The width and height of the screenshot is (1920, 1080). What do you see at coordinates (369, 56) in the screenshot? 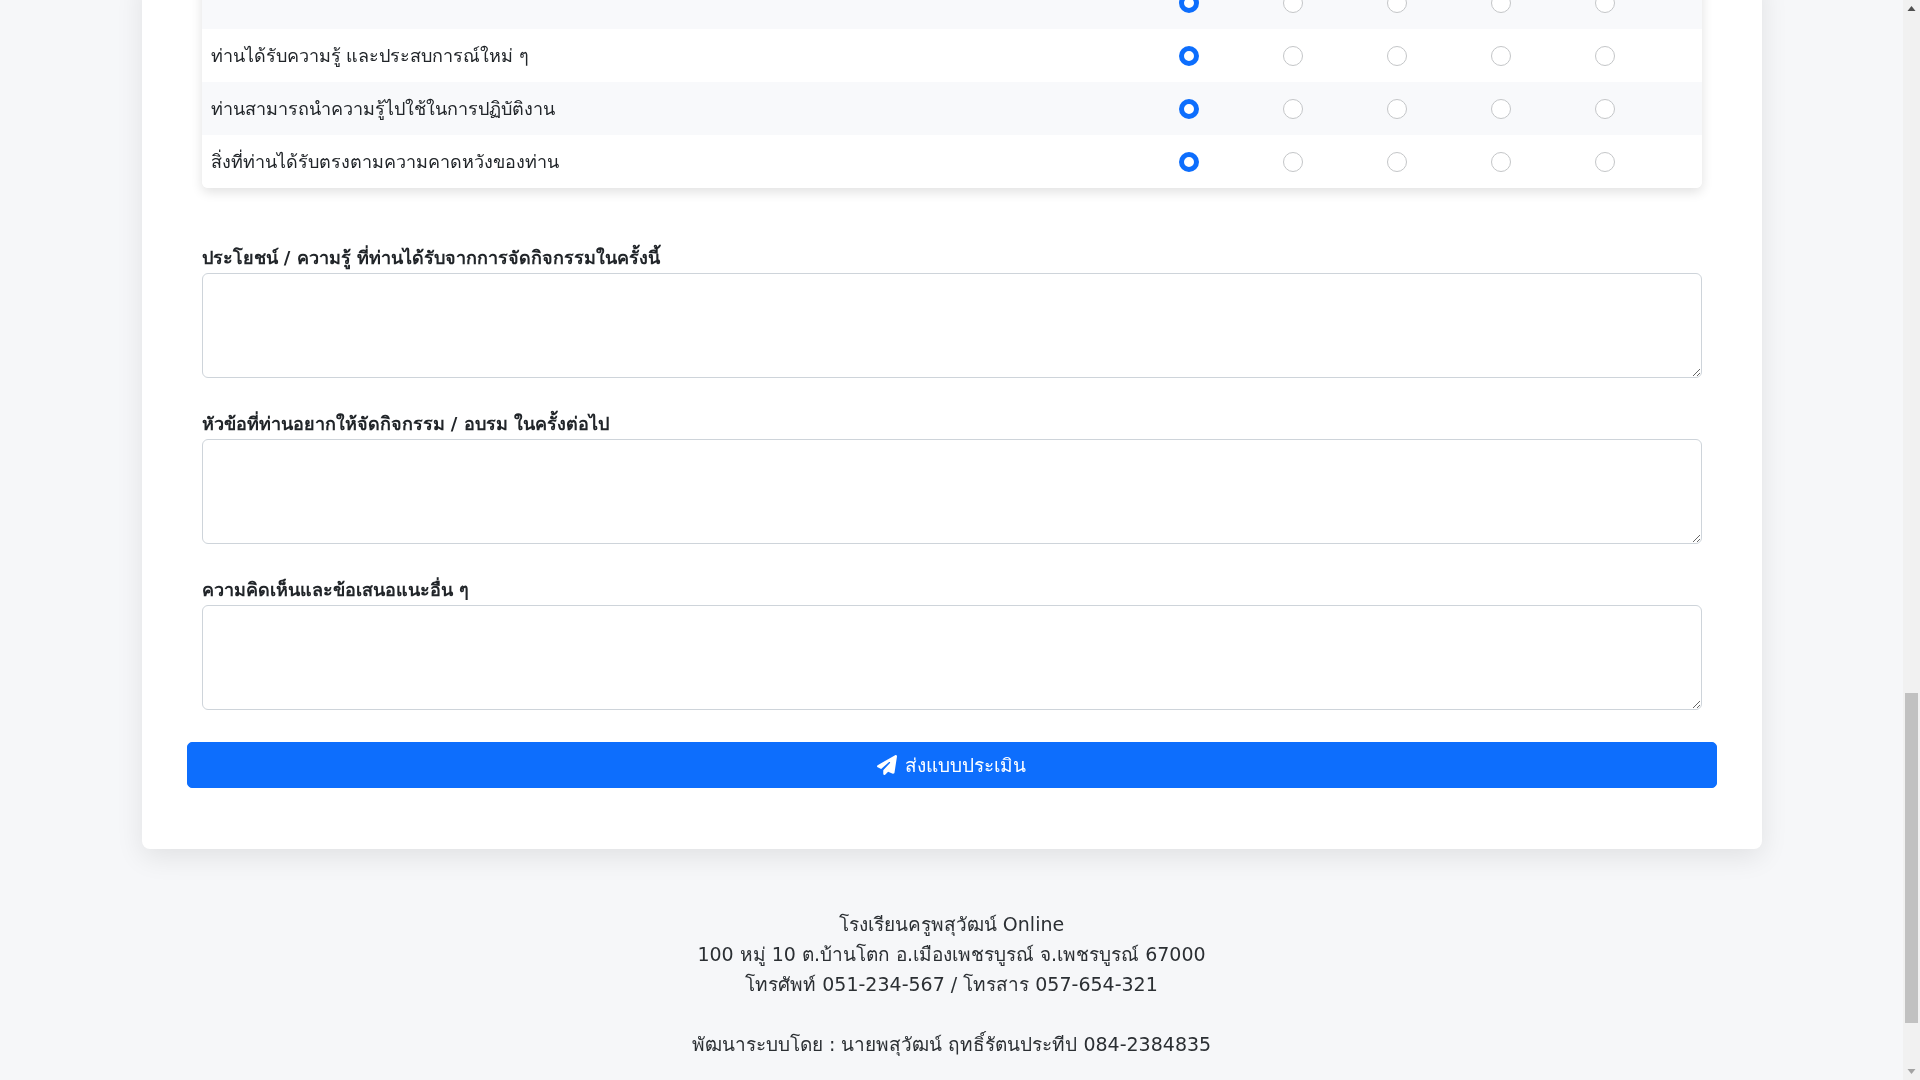
I see `statement-text: ท่านได้รับความรู้ และประสบการณ์ใหม่ ๆ` at bounding box center [369, 56].